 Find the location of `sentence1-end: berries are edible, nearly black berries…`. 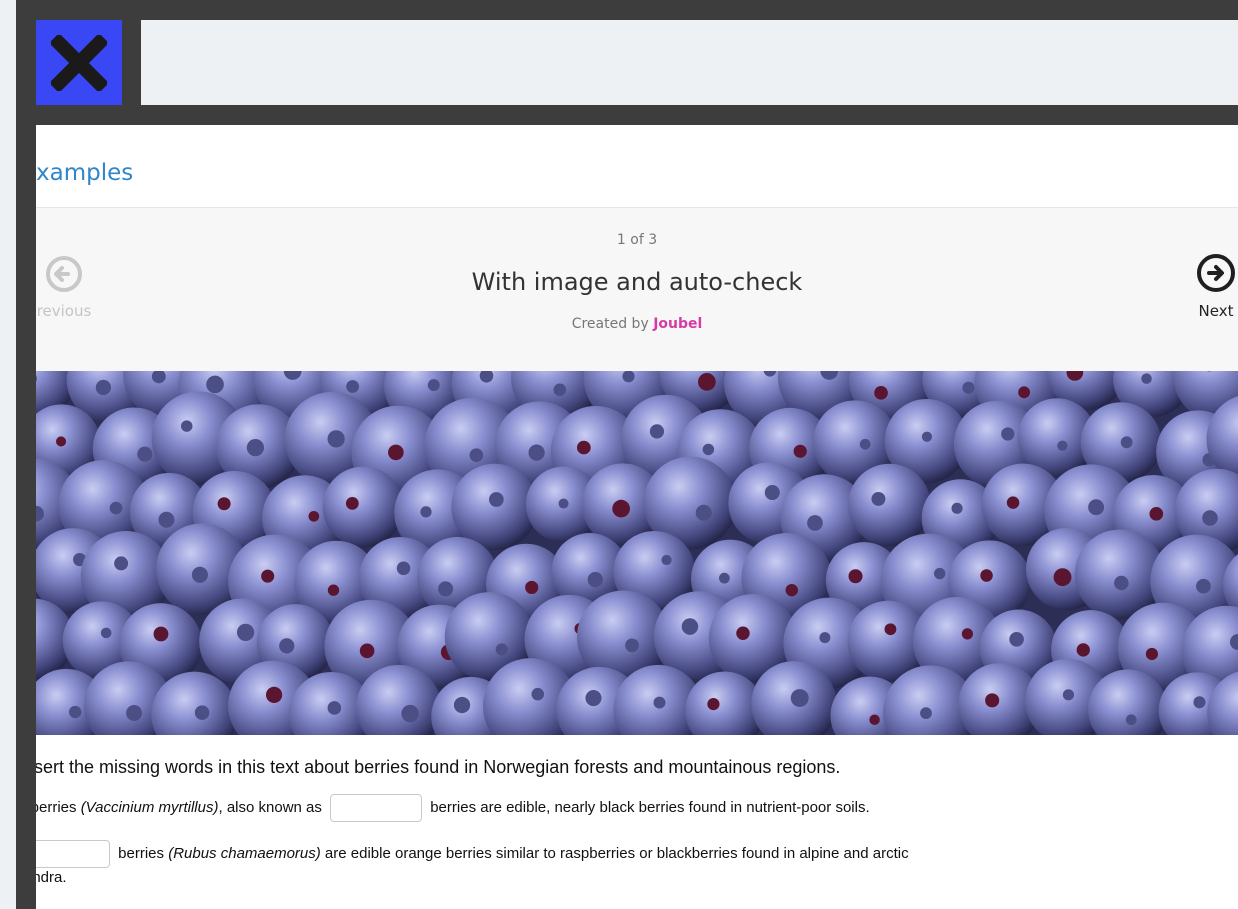

sentence1-end: berries are edible, nearly black berries… is located at coordinates (650, 807).